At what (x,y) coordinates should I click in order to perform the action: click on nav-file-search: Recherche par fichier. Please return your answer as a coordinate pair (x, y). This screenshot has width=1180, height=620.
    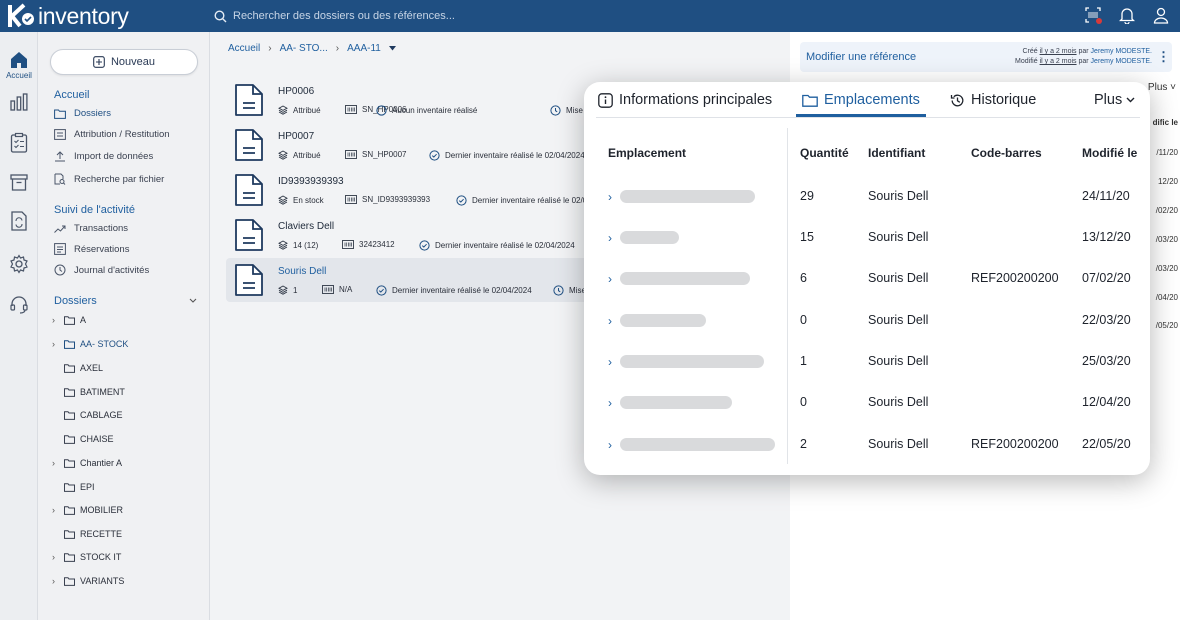
    Looking at the image, I should click on (109, 179).